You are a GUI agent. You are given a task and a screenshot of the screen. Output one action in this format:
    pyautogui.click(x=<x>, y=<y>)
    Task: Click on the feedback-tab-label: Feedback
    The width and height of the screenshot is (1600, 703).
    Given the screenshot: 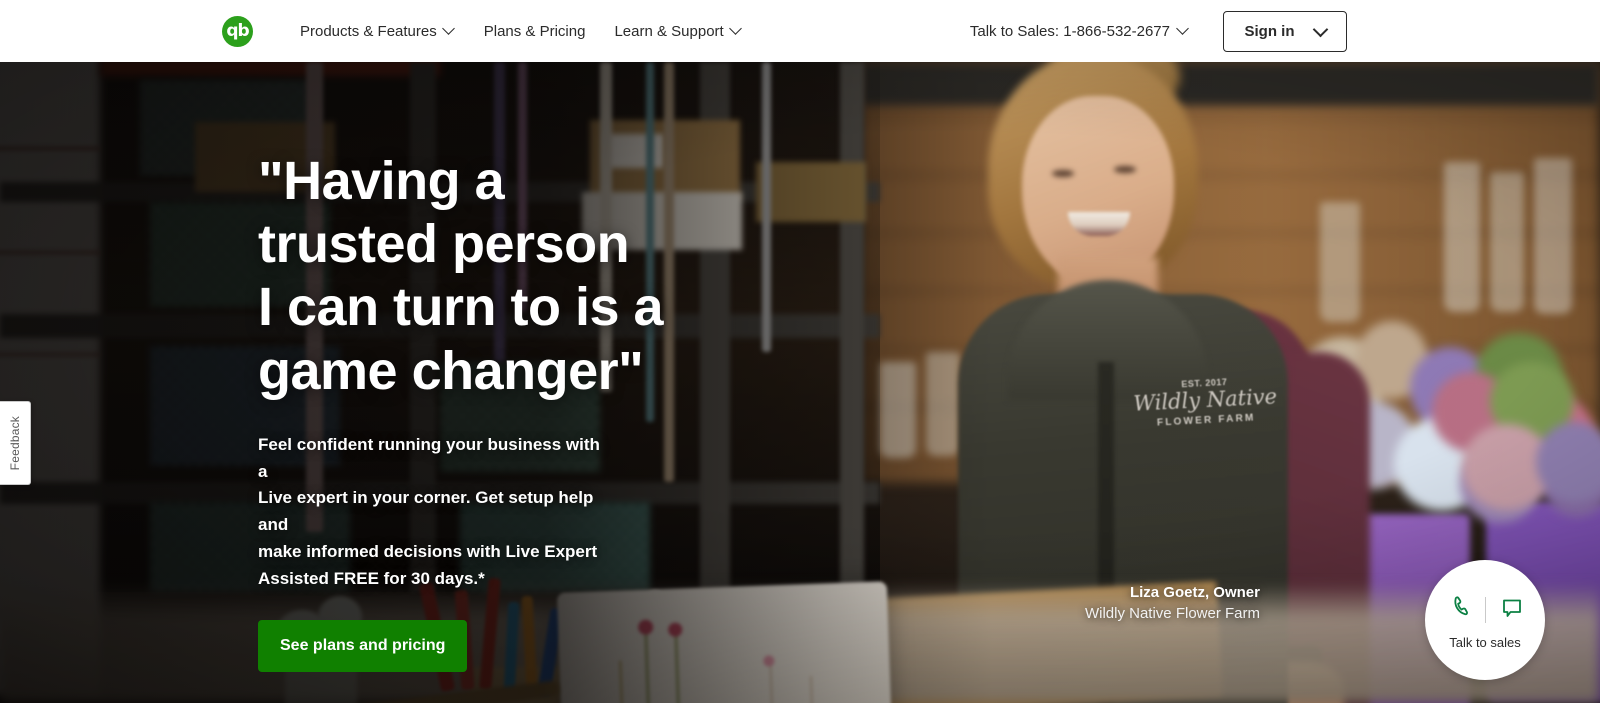 What is the action you would take?
    pyautogui.click(x=15, y=443)
    